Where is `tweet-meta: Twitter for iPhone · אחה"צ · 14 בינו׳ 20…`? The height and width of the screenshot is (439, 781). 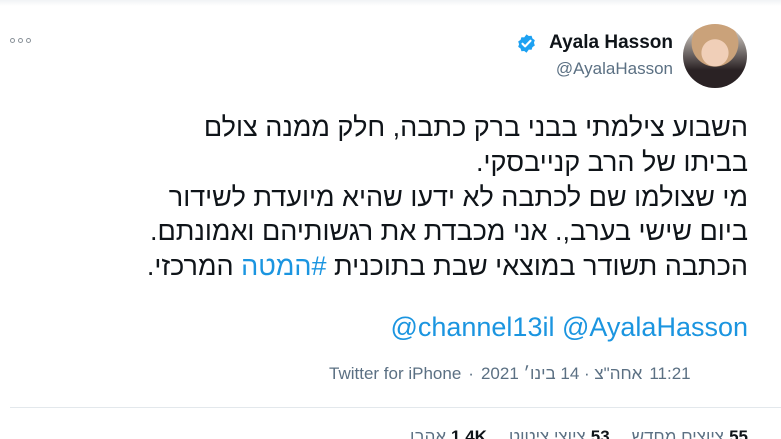
tweet-meta: Twitter for iPhone · אחה"צ · 14 בינו׳ 20… is located at coordinates (510, 374).